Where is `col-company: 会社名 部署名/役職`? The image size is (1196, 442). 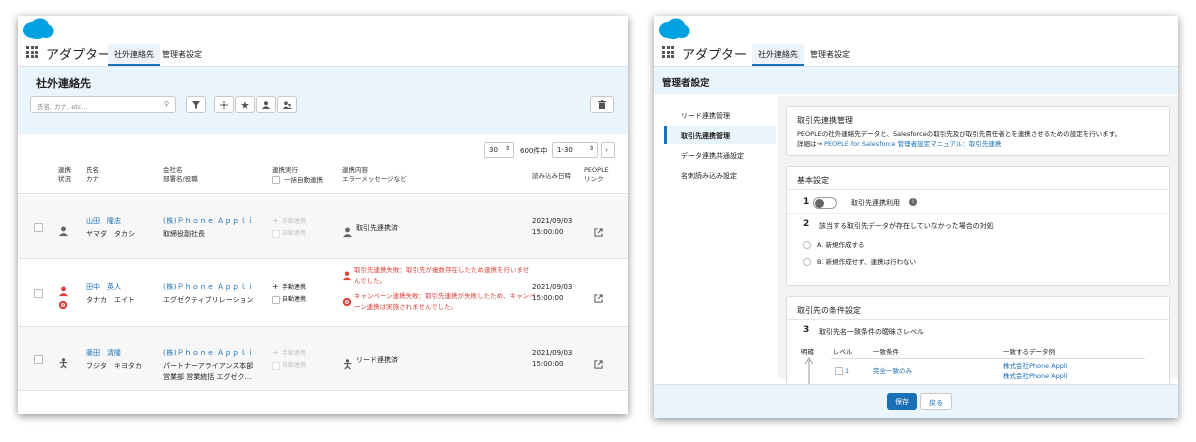
col-company: 会社名 部署名/役職 is located at coordinates (180, 174).